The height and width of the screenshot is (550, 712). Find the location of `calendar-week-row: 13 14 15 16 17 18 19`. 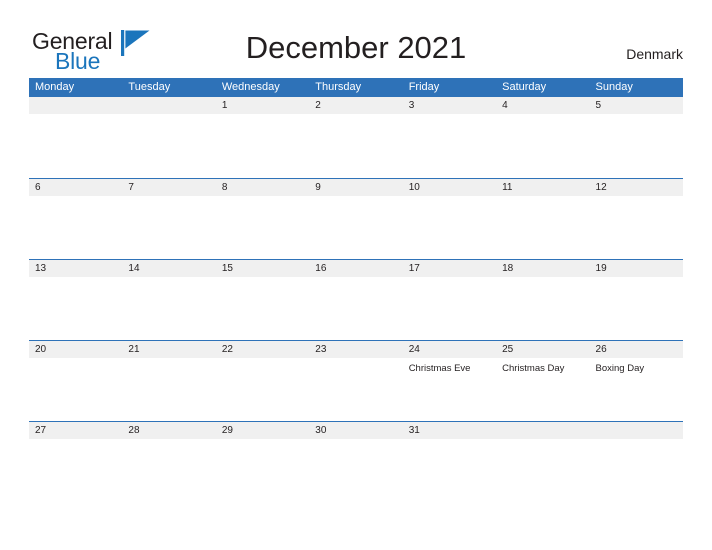

calendar-week-row: 13 14 15 16 17 18 19 is located at coordinates (356, 299).